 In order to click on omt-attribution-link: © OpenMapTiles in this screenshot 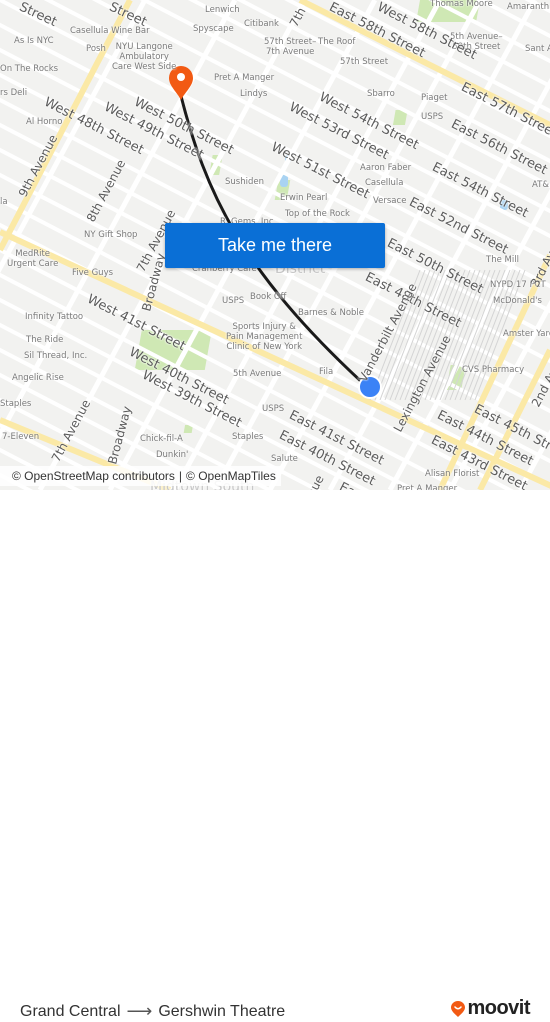, I will do `click(231, 476)`.